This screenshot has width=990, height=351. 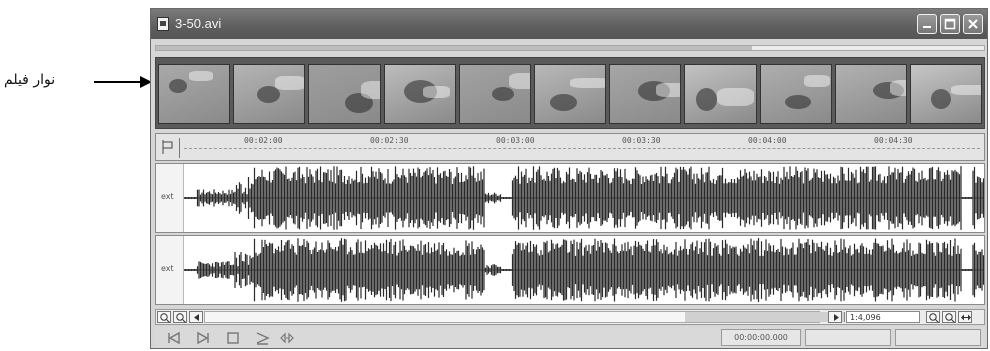 I want to click on zoom-fit-button, so click(x=965, y=317).